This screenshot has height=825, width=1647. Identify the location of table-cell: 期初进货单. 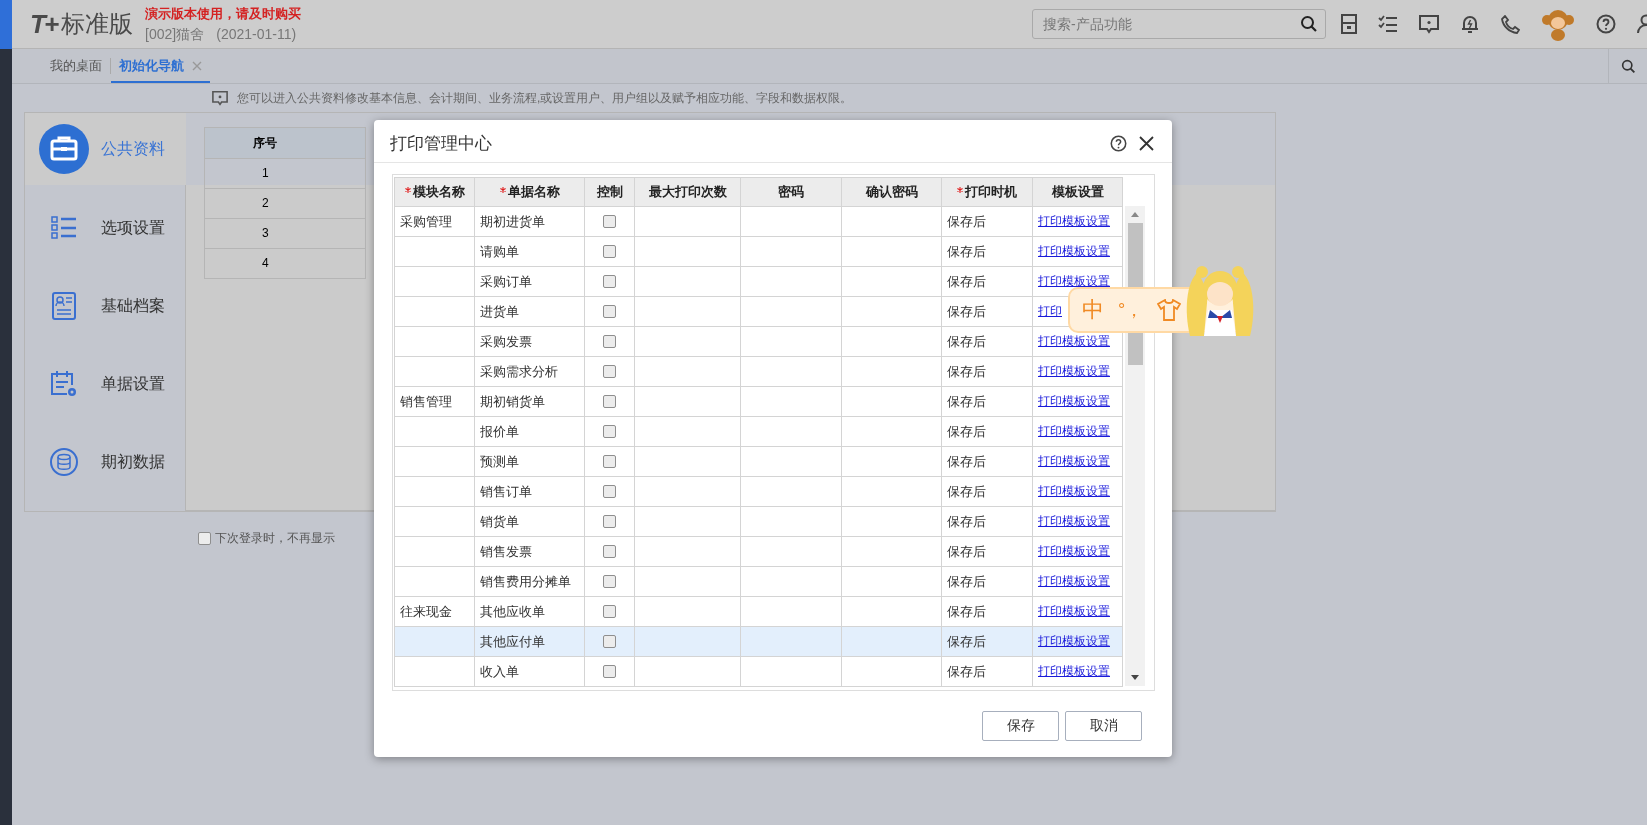
(530, 222).